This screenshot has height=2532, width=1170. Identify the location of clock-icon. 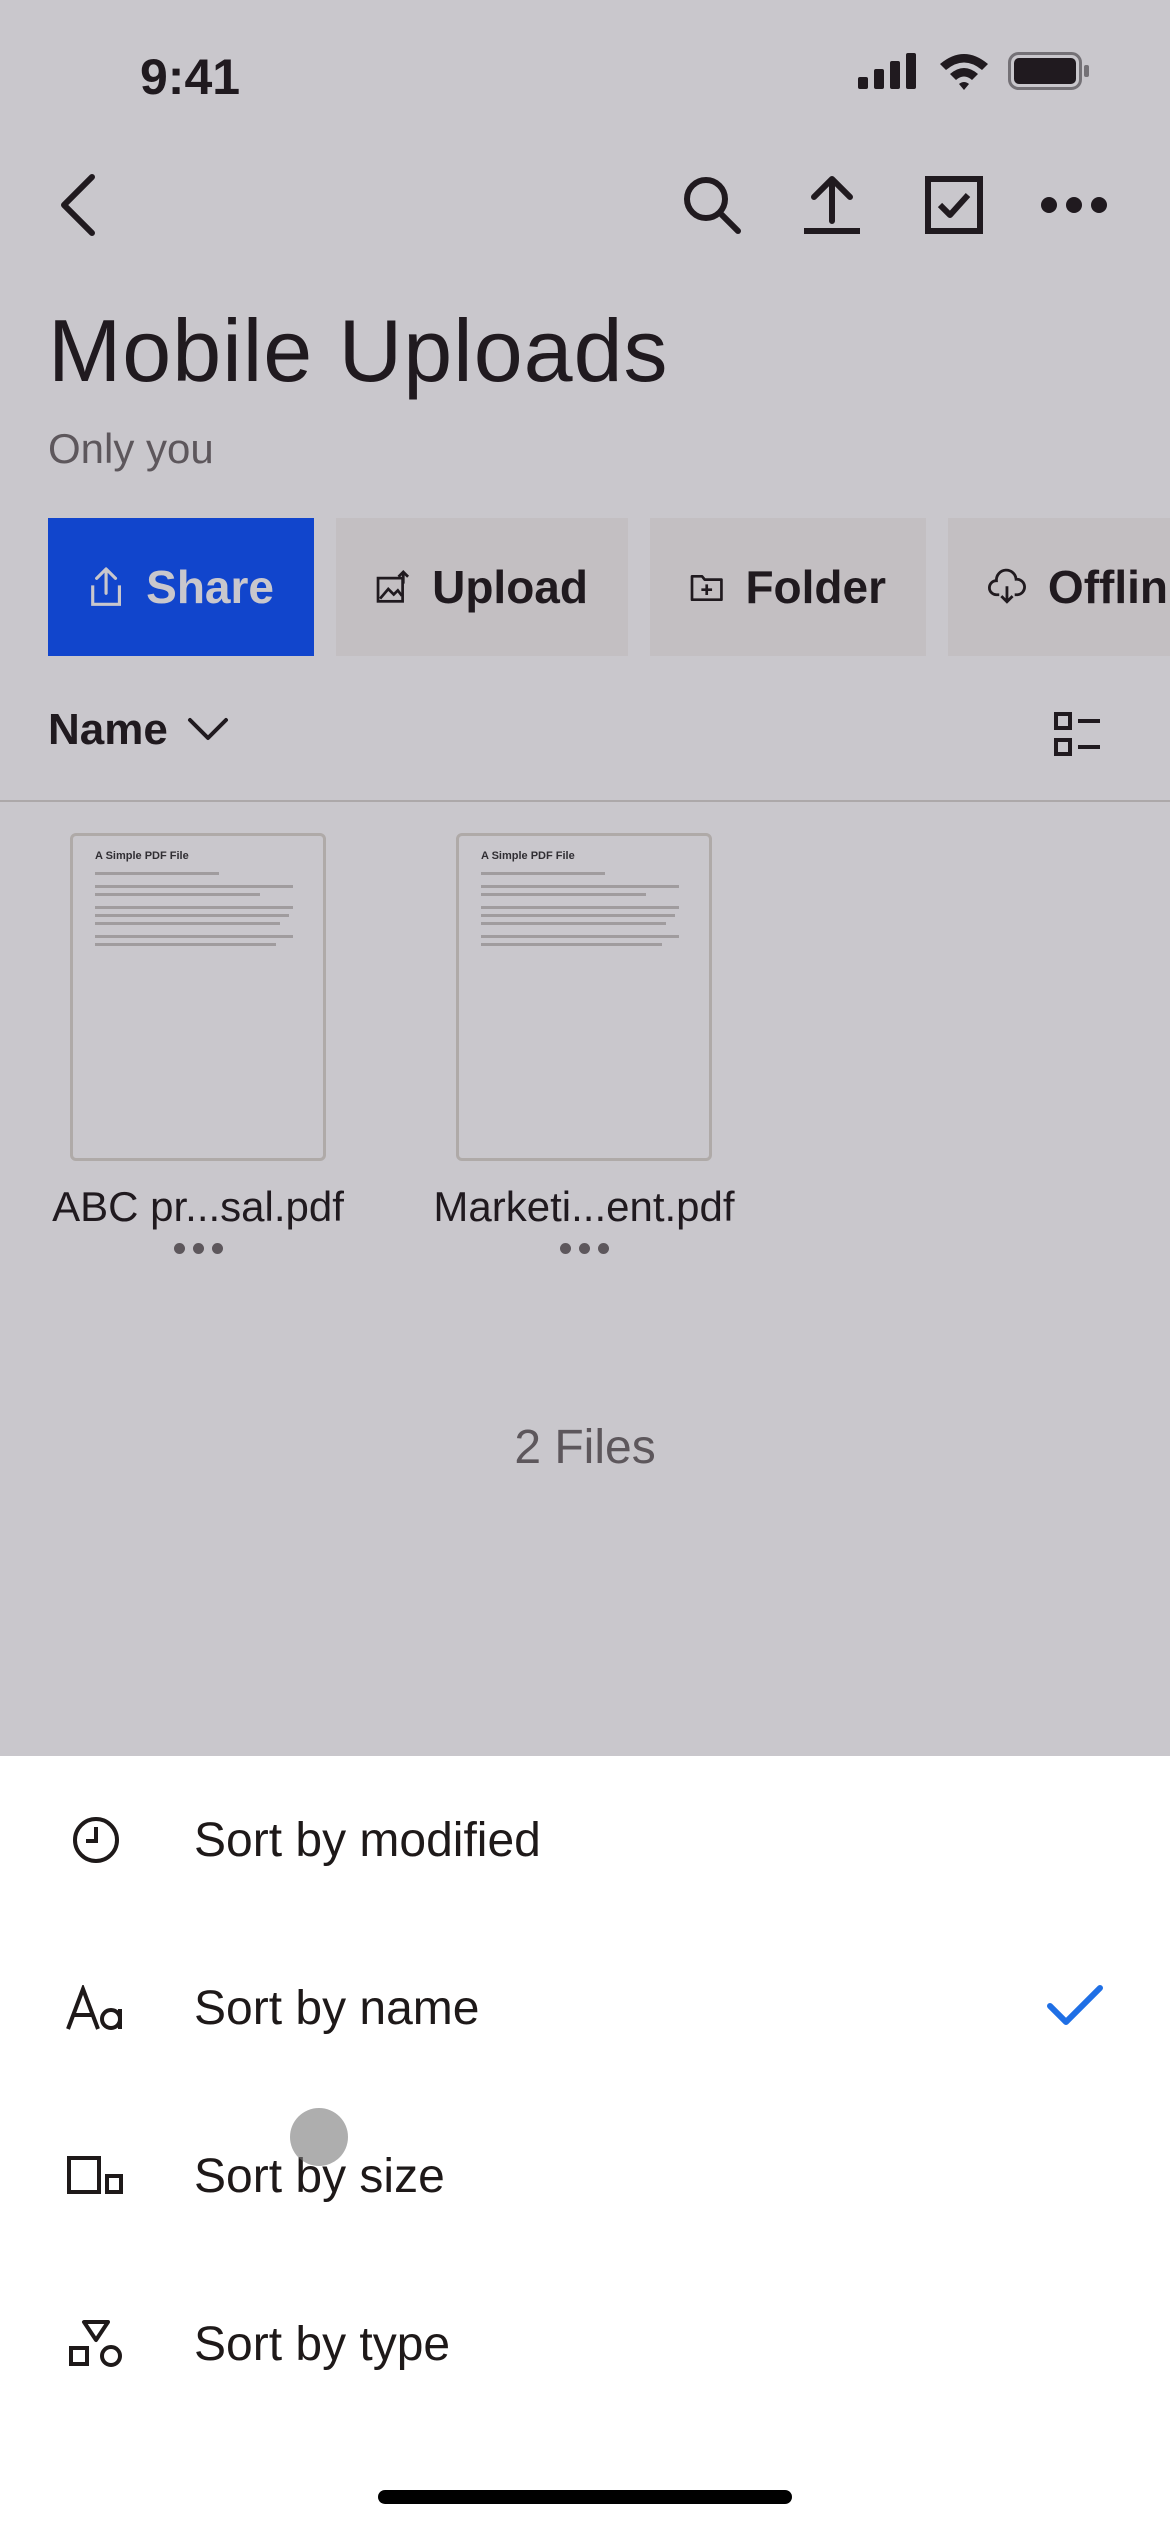
(96, 1840).